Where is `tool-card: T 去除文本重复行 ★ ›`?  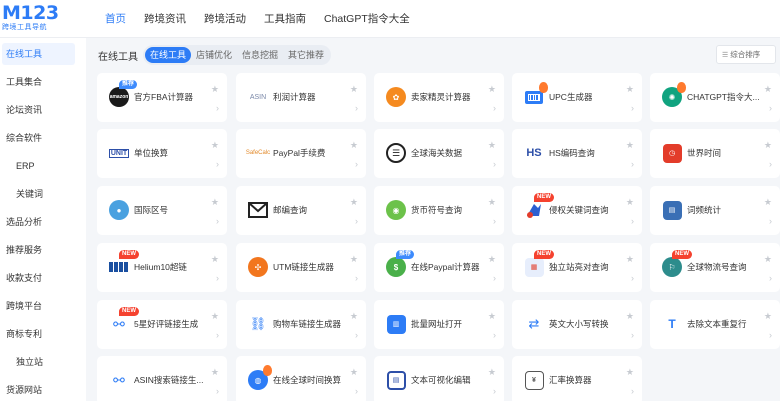
tool-card: T 去除文本重复行 ★ › is located at coordinates (715, 324).